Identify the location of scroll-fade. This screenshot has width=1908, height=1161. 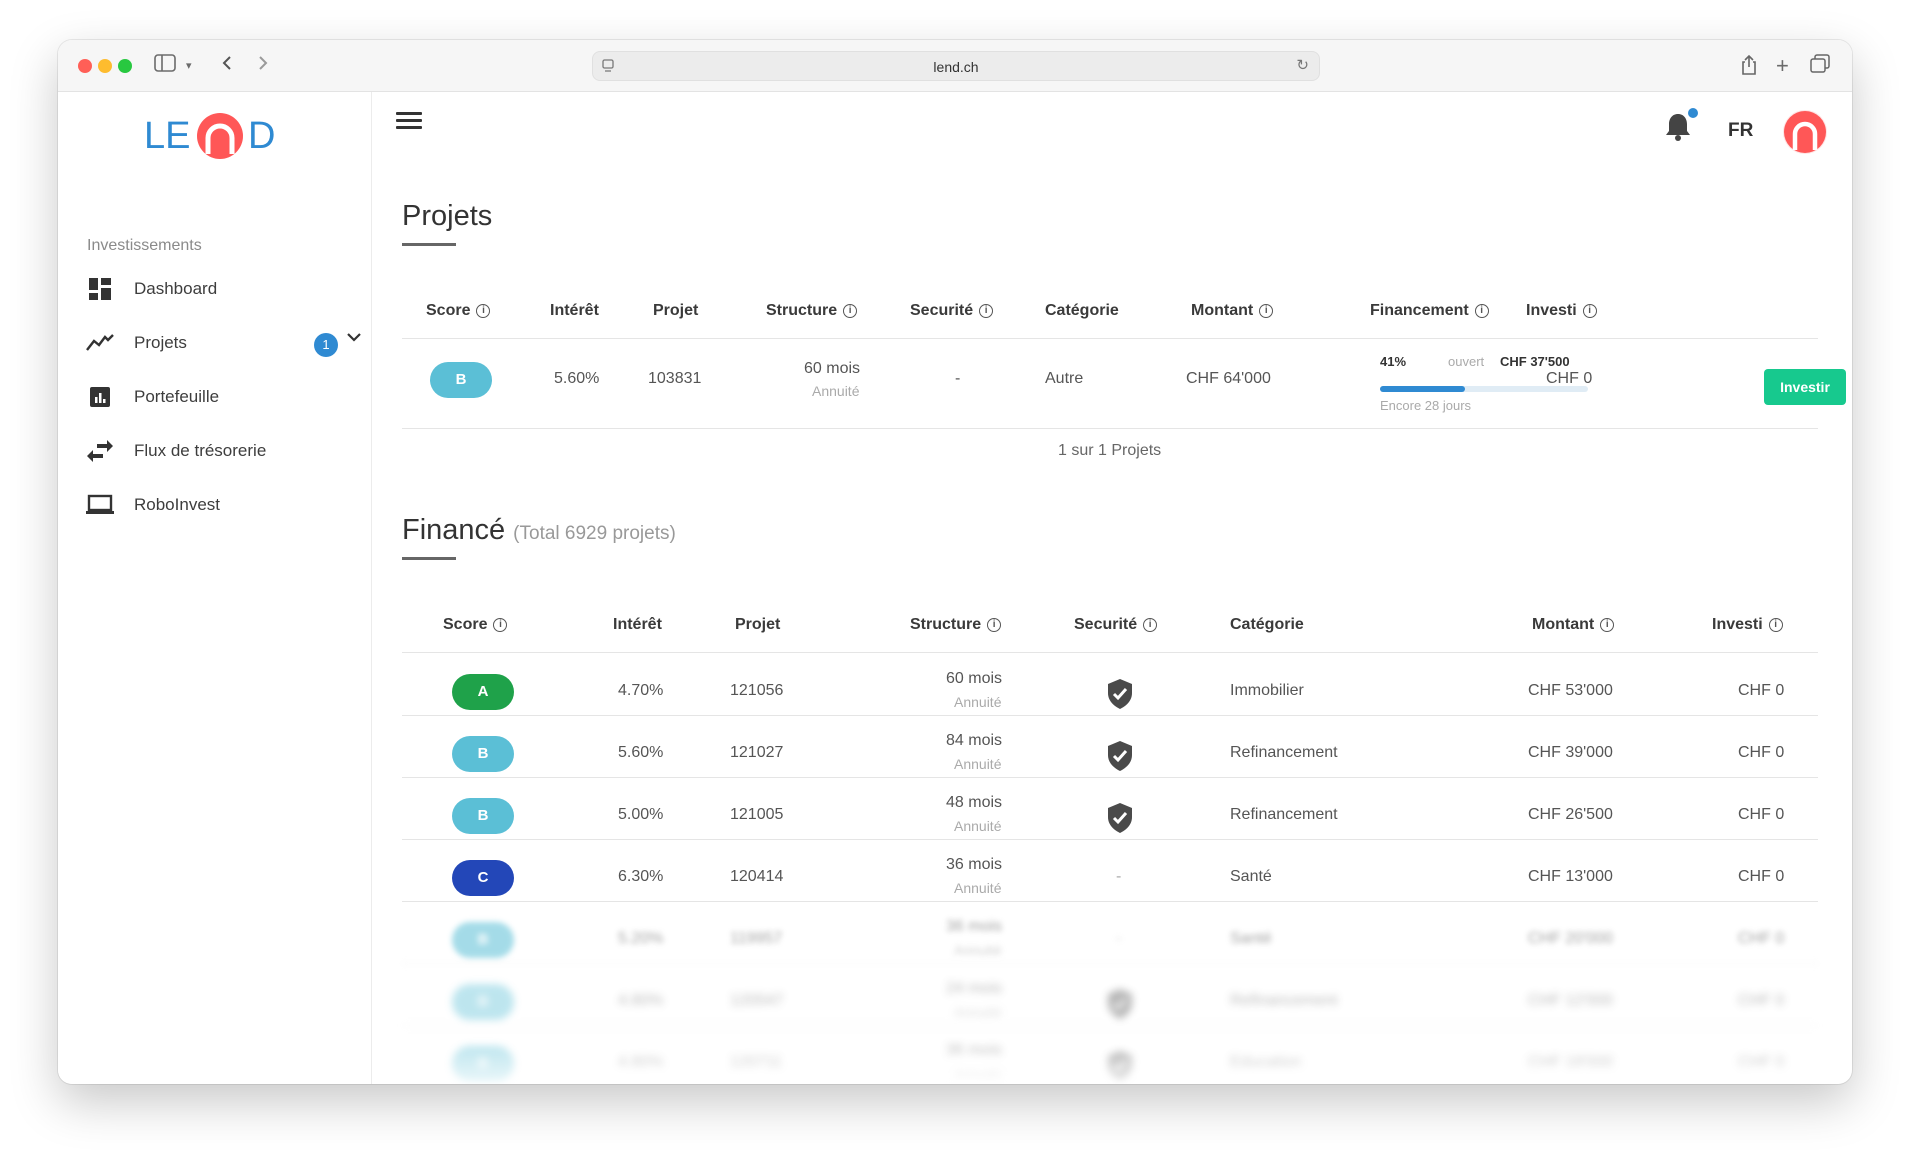
(1112, 1064).